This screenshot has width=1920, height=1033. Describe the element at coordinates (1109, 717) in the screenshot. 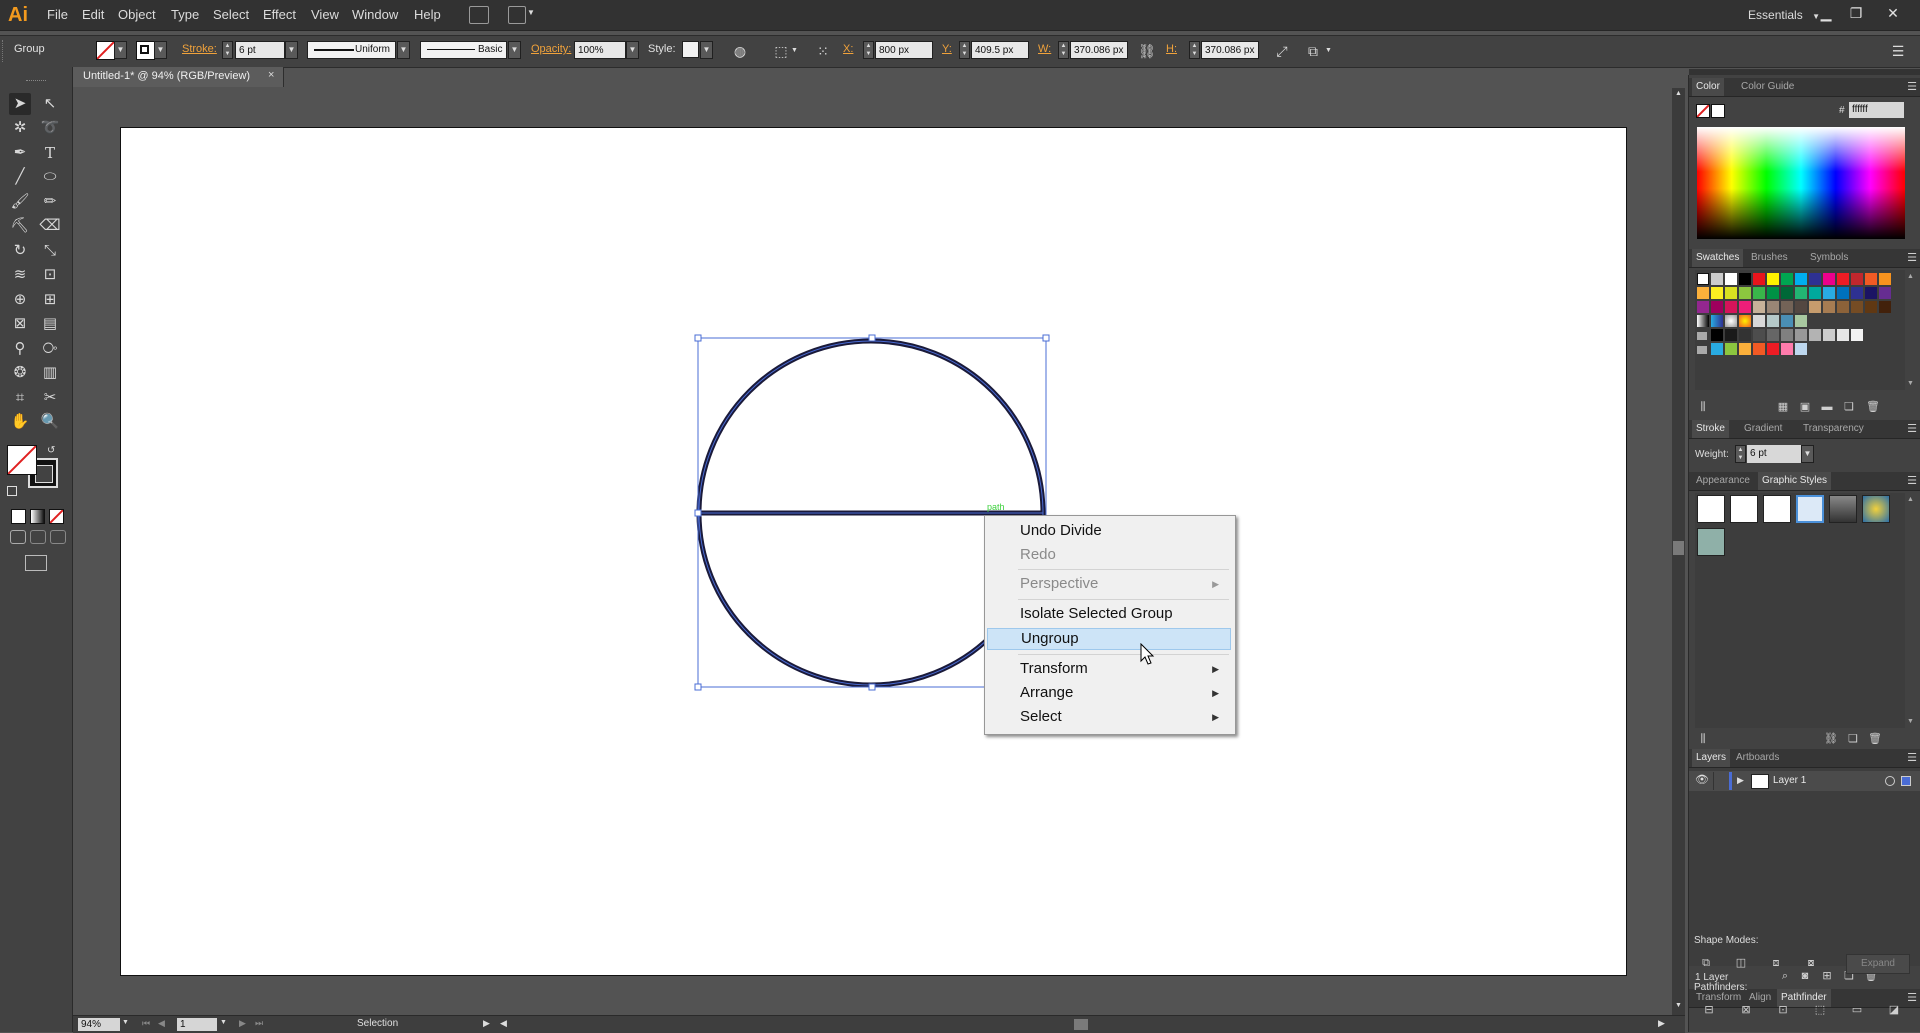

I see `menu-item-select: Select ▶` at that location.